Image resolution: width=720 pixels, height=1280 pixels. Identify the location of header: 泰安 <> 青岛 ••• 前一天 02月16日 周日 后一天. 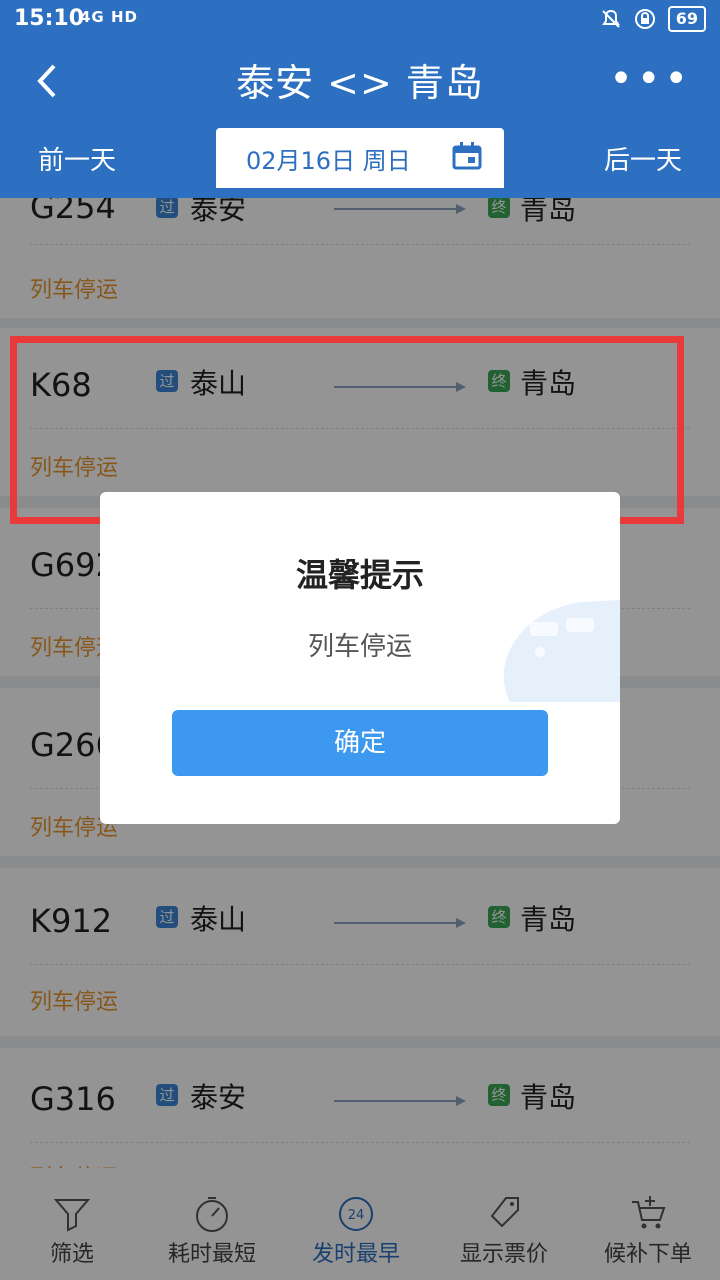
(360, 118).